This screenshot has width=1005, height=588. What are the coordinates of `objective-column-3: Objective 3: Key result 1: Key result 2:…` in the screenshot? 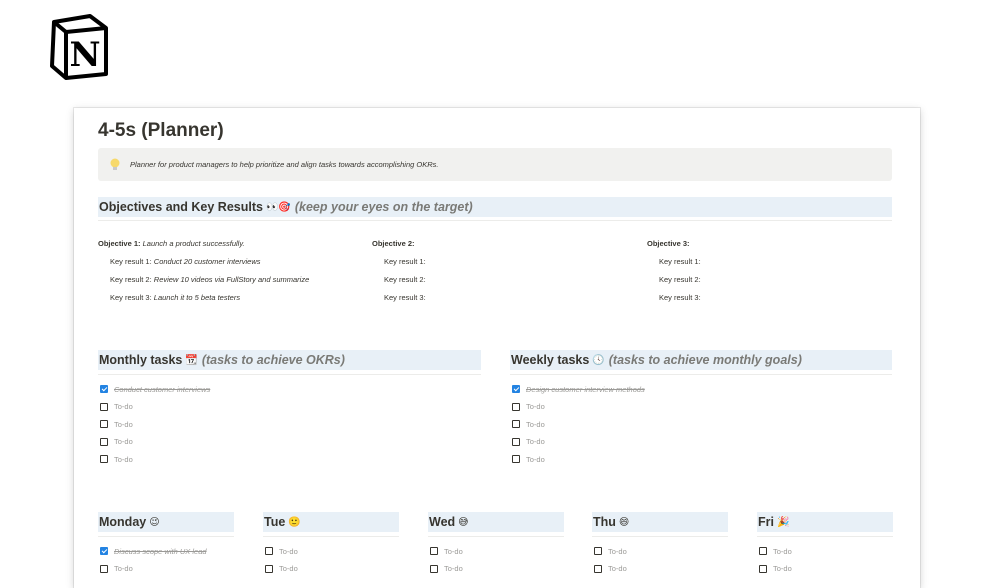 It's located at (674, 274).